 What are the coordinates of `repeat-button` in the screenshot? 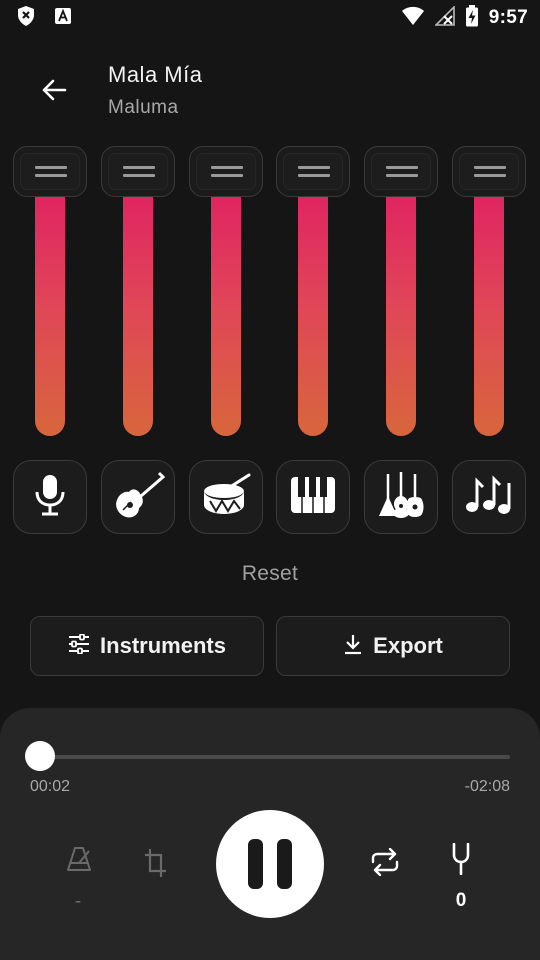 It's located at (385, 864).